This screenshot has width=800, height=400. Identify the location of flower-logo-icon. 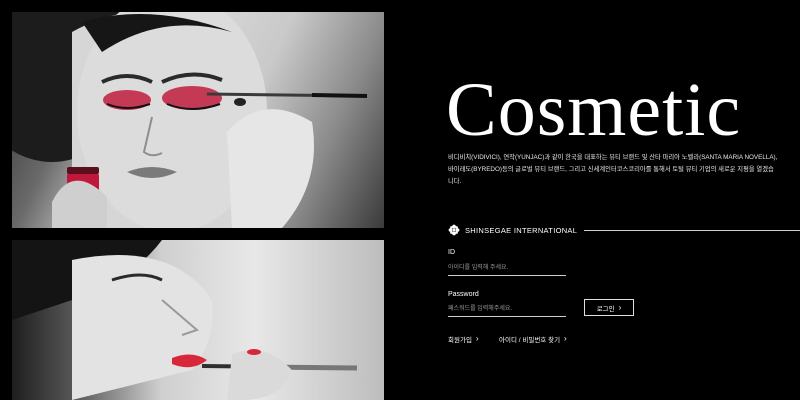
(454, 230).